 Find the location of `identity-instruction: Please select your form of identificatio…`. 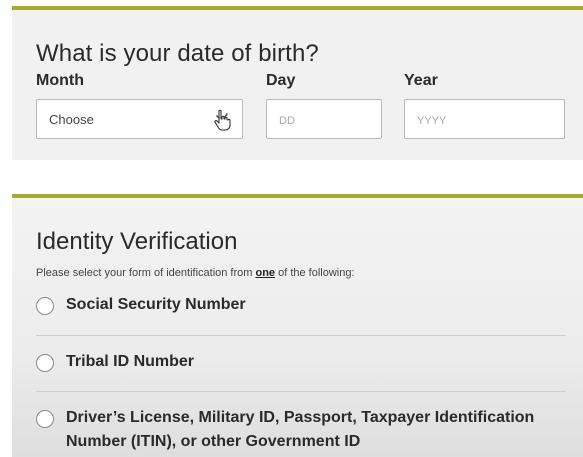

identity-instruction: Please select your form of identificatio… is located at coordinates (195, 273).